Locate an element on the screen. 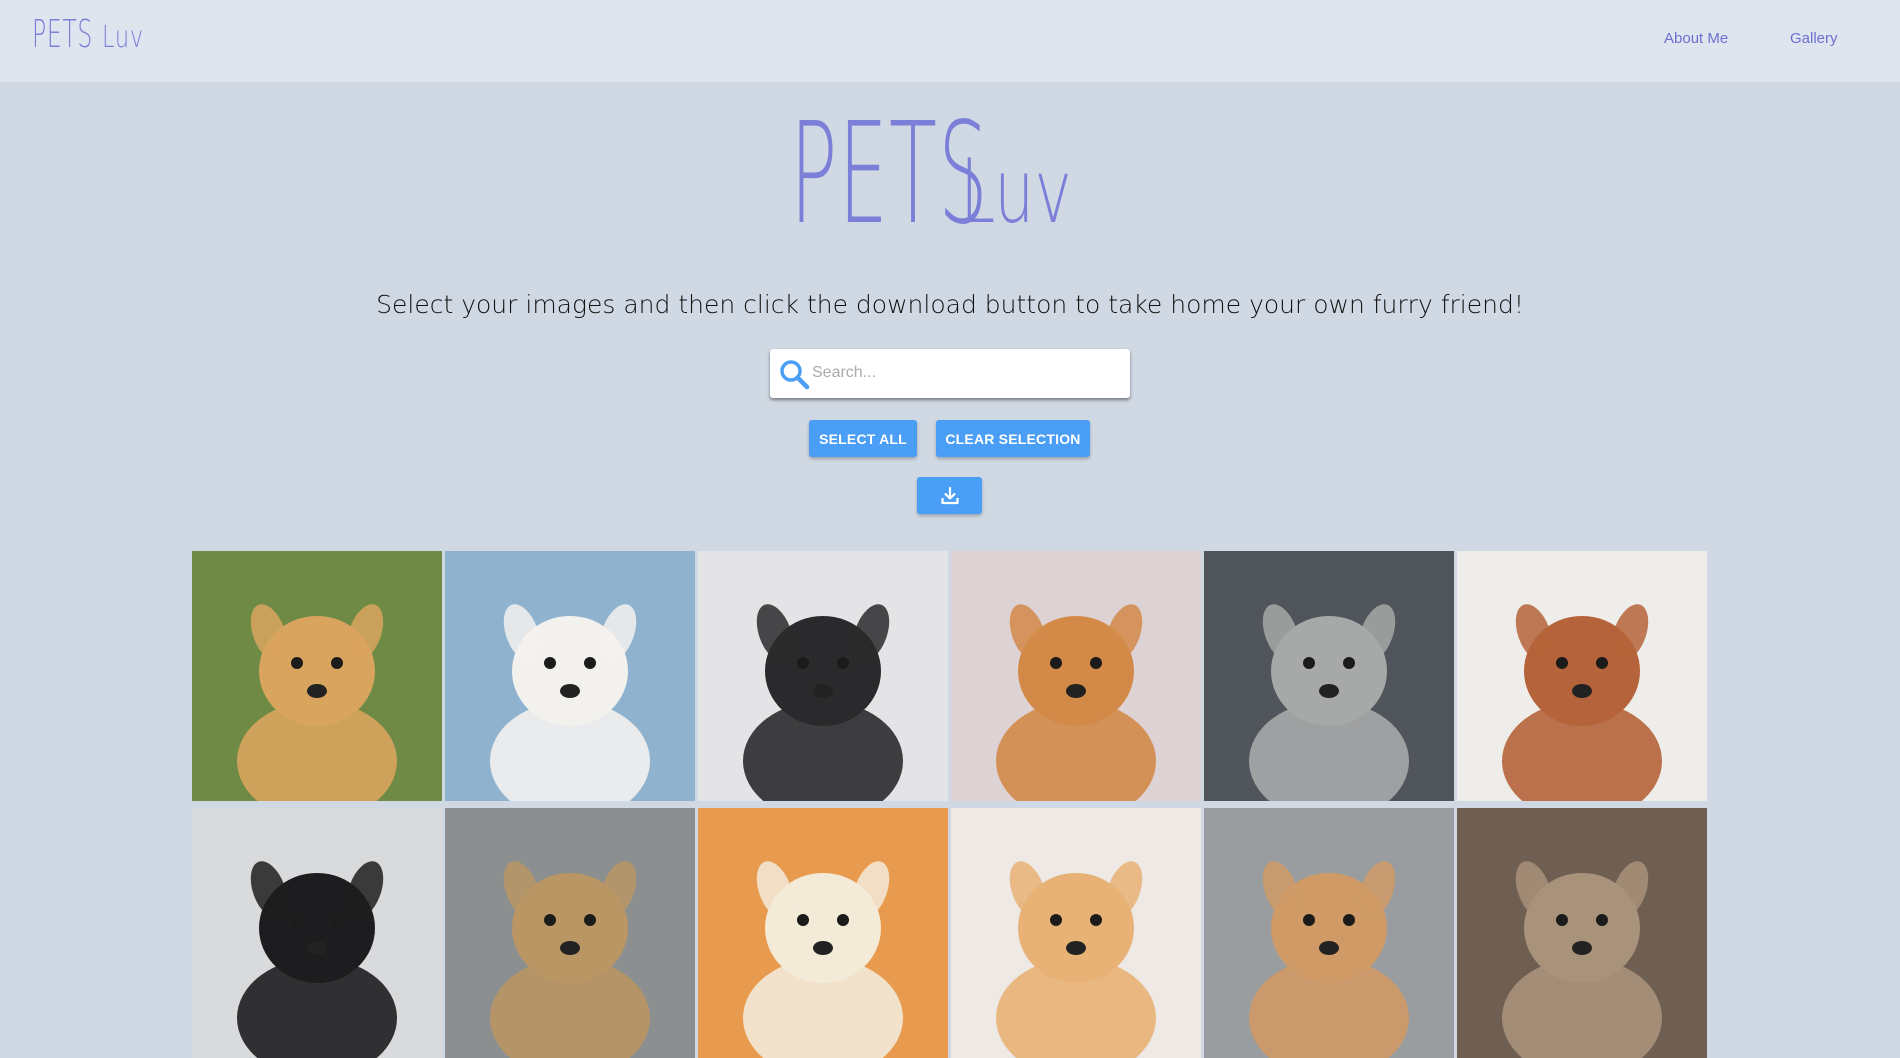 The width and height of the screenshot is (1900, 1058). gallery-image-tabby-cat is located at coordinates (1582, 933).